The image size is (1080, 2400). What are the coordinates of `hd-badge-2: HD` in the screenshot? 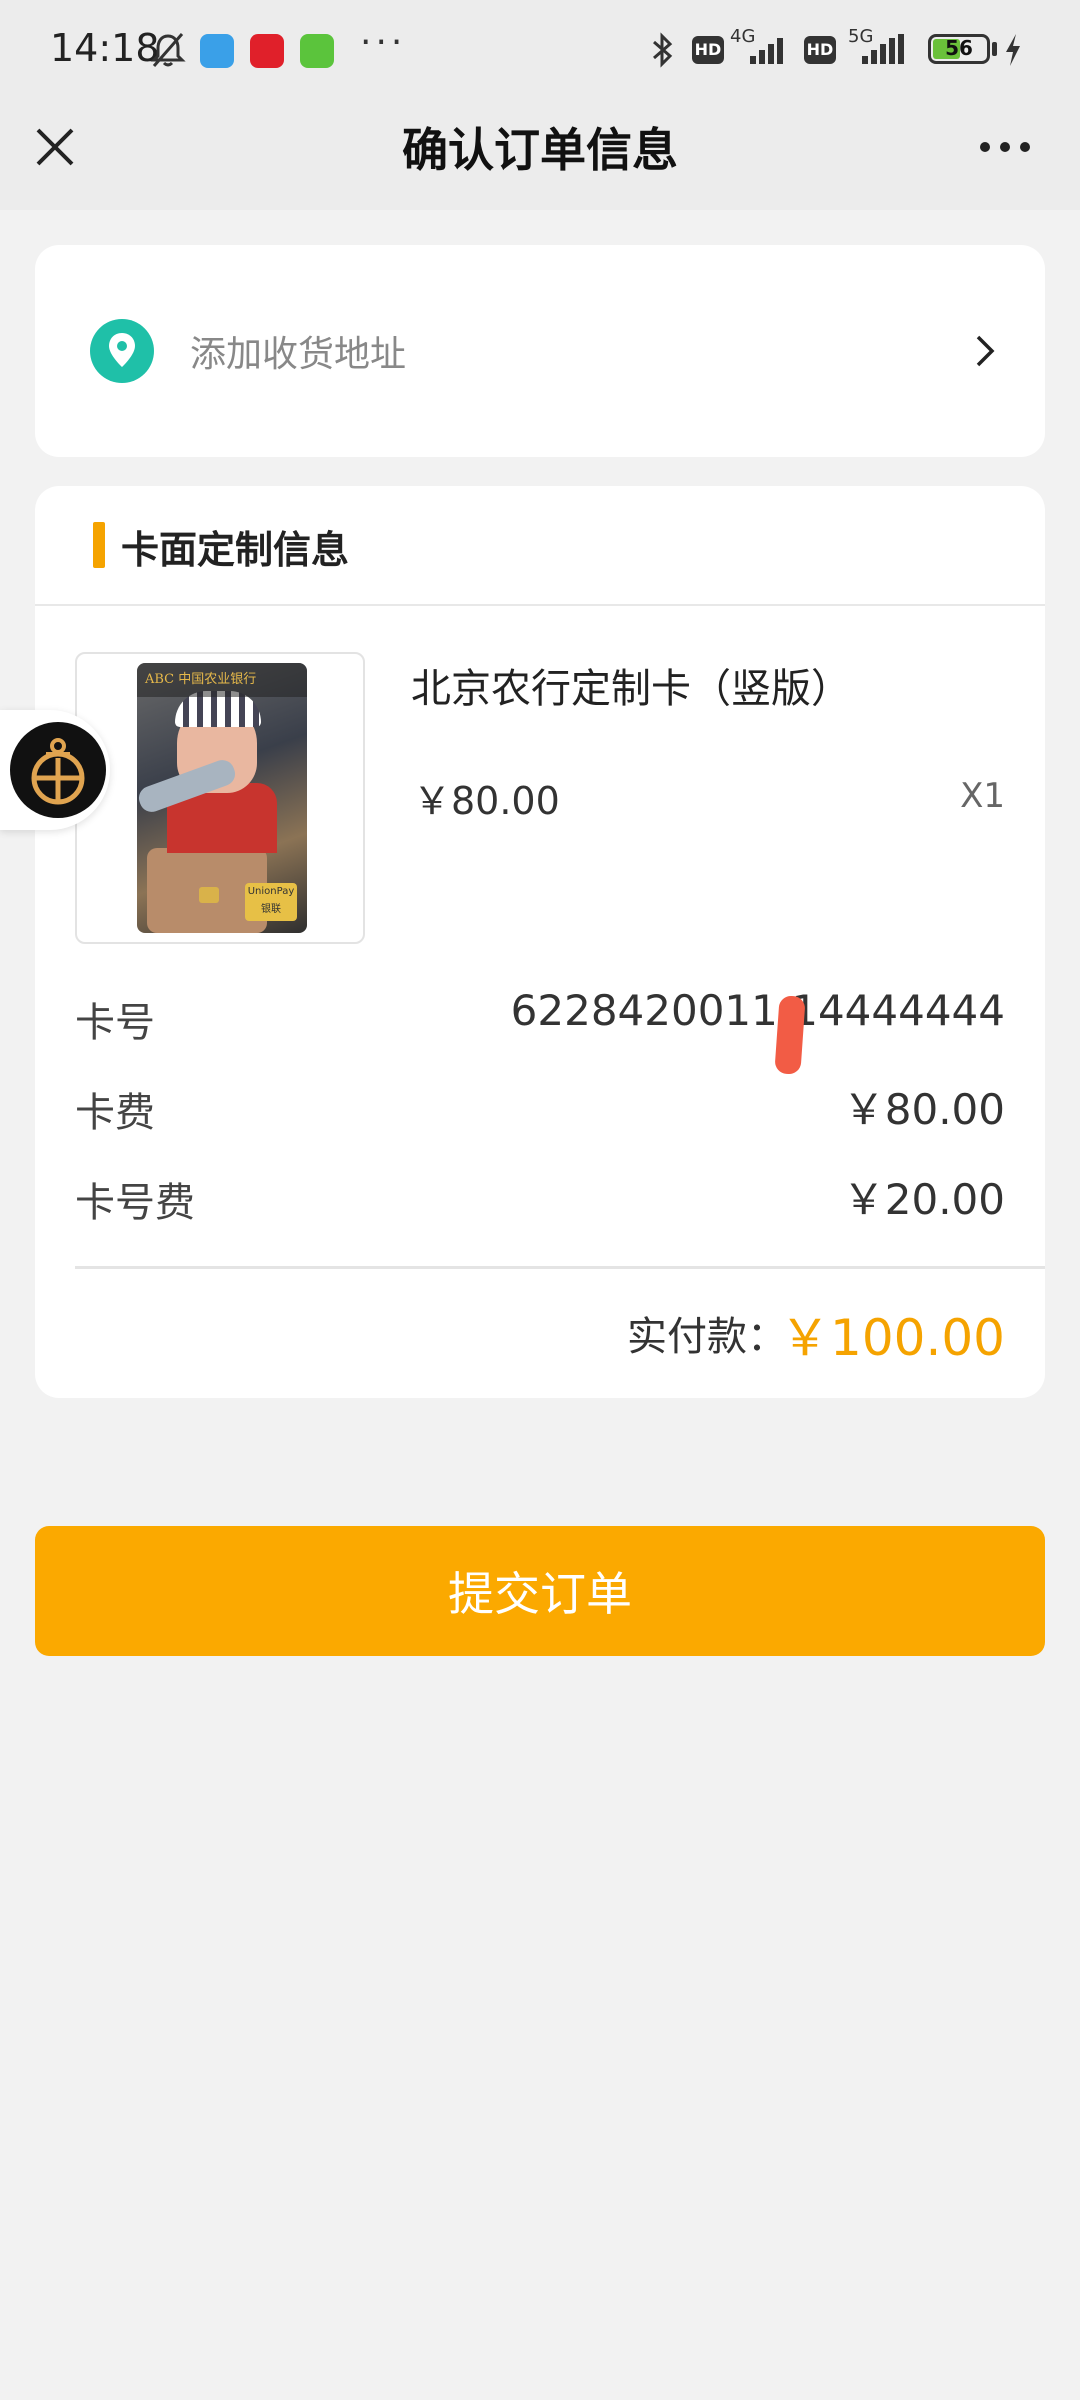 It's located at (820, 50).